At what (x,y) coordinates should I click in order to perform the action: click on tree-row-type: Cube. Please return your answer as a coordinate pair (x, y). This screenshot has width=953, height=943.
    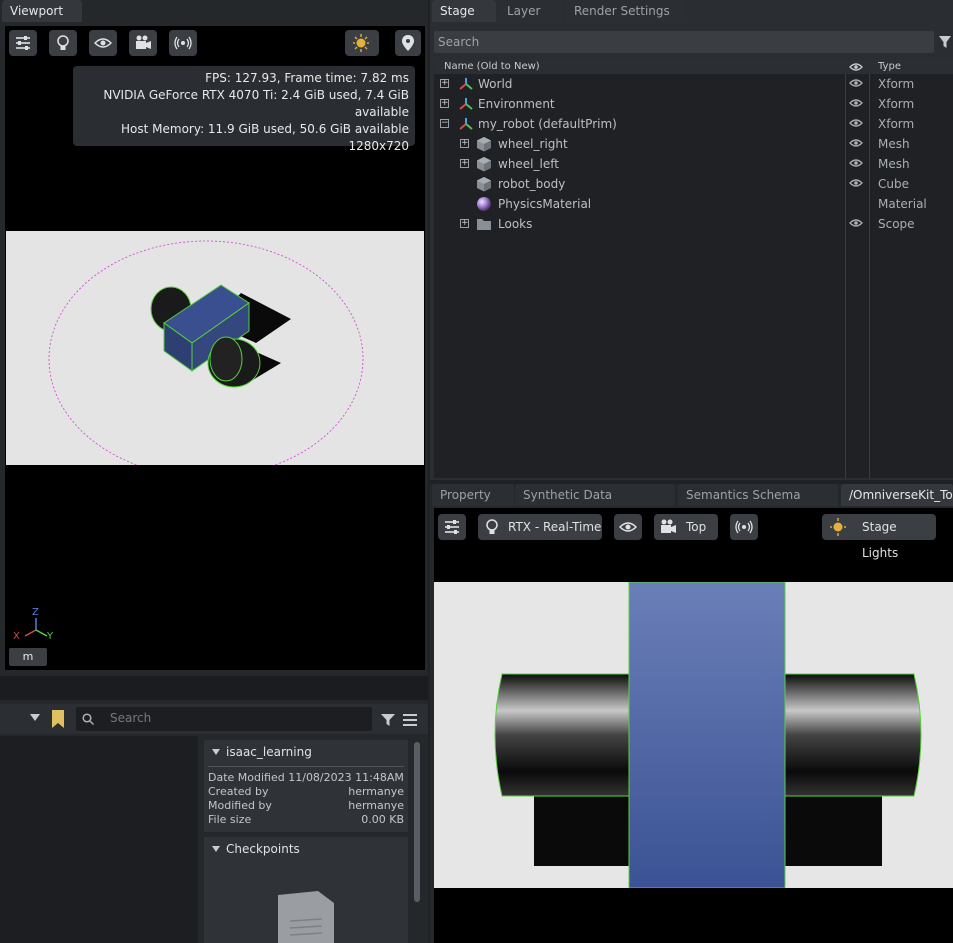
    Looking at the image, I should click on (893, 184).